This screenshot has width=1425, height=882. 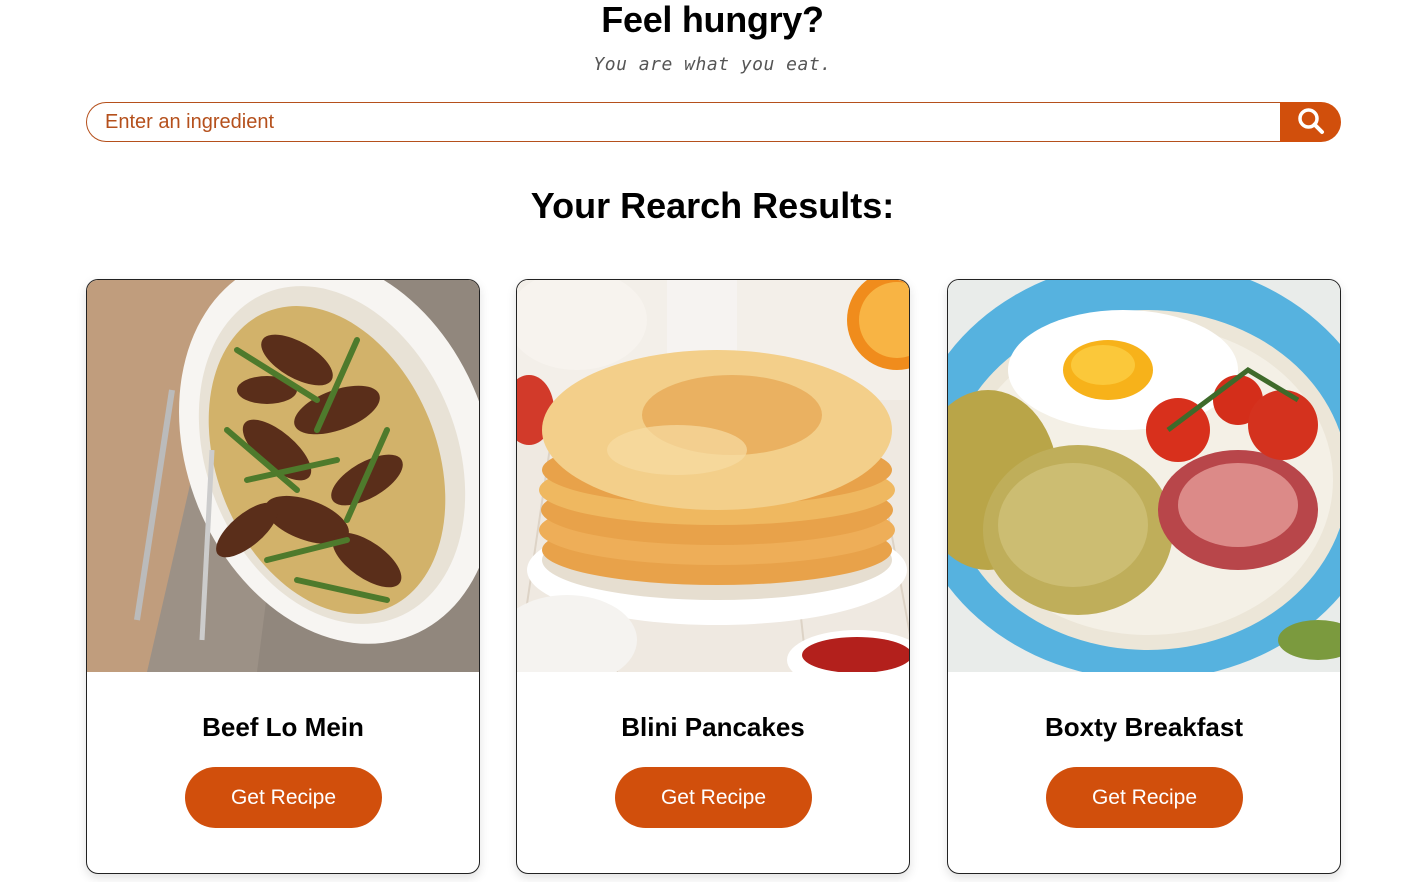 I want to click on search-form, so click(x=713, y=122).